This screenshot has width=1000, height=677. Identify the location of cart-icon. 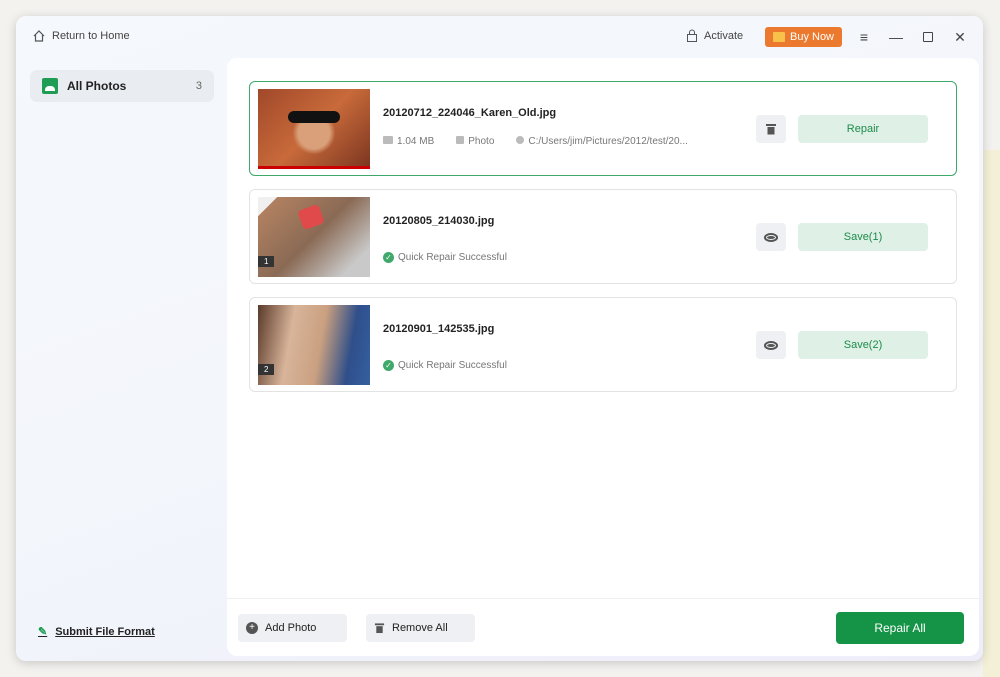
(778, 37).